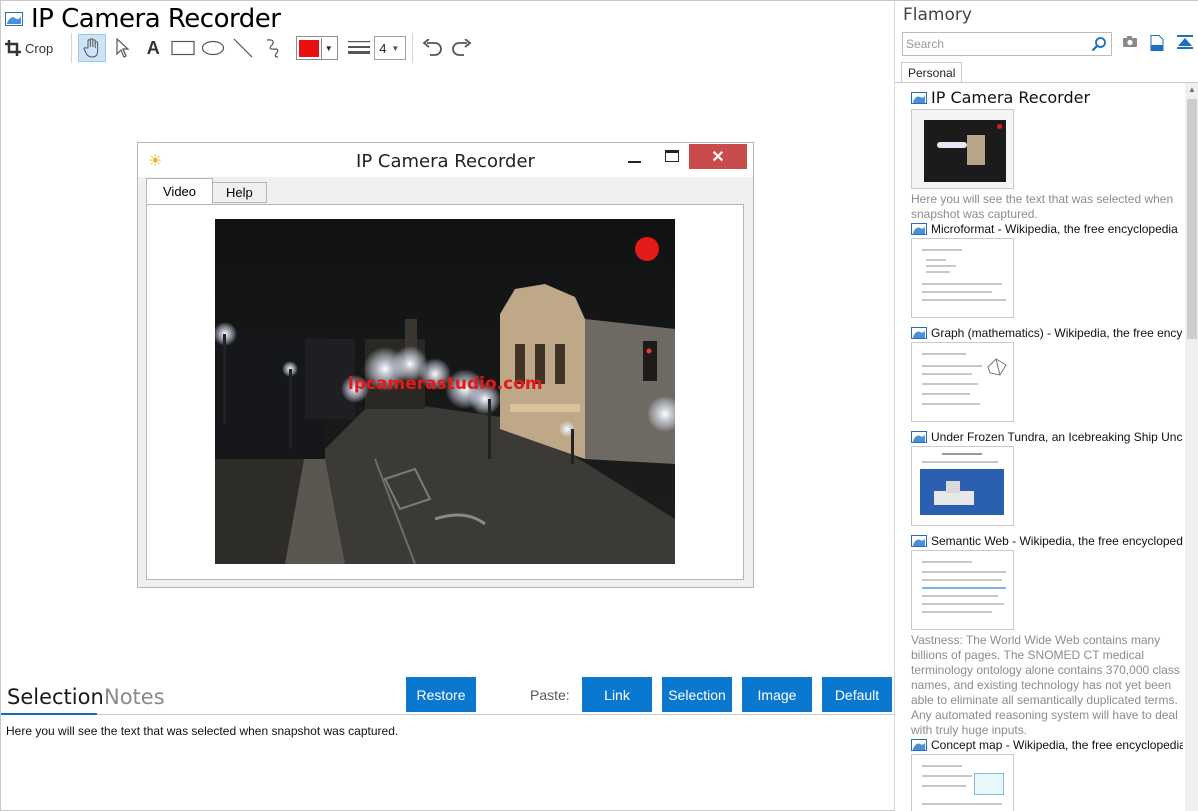 The height and width of the screenshot is (811, 1198). I want to click on freehand-tool-button, so click(273, 48).